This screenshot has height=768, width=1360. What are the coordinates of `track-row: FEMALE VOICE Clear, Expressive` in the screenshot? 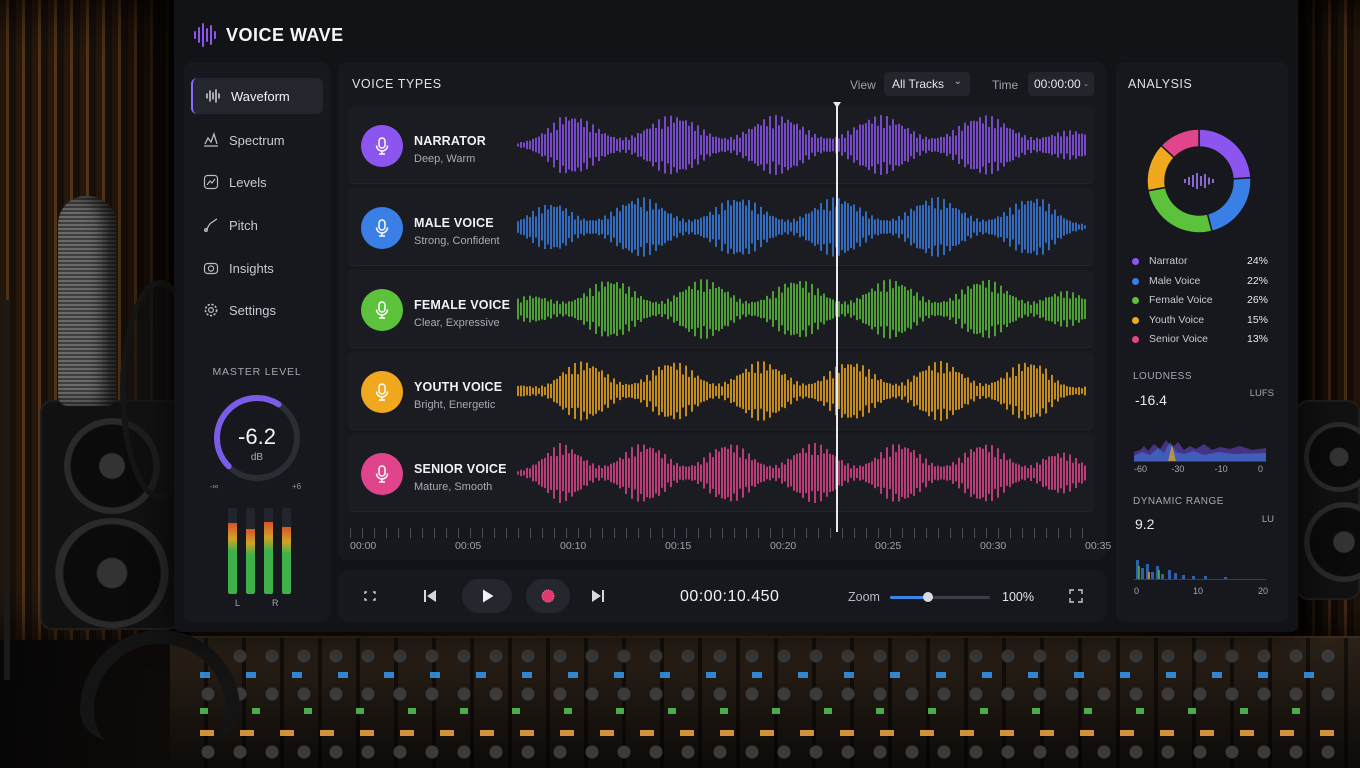 It's located at (721, 309).